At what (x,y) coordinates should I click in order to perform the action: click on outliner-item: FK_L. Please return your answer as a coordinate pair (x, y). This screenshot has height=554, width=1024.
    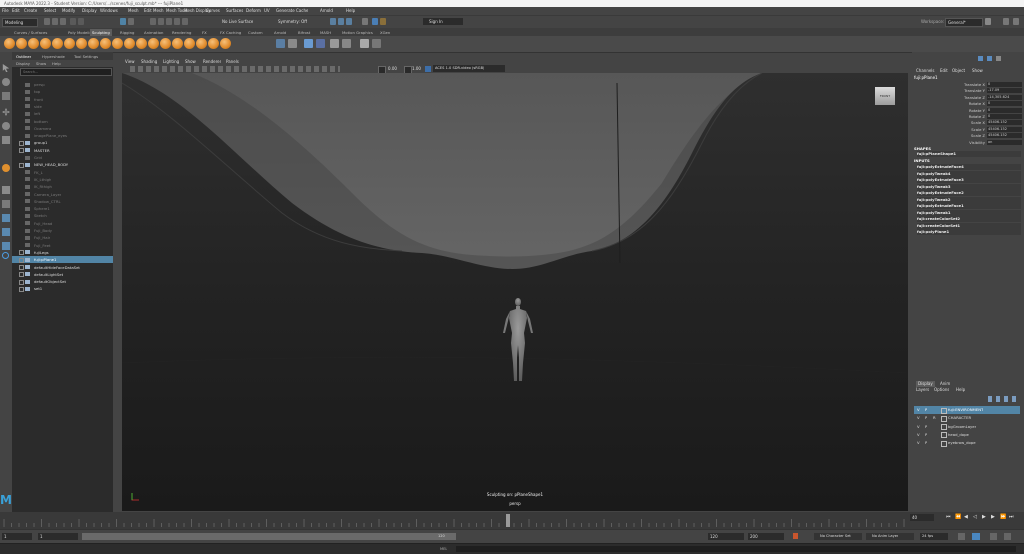
    Looking at the image, I should click on (62, 172).